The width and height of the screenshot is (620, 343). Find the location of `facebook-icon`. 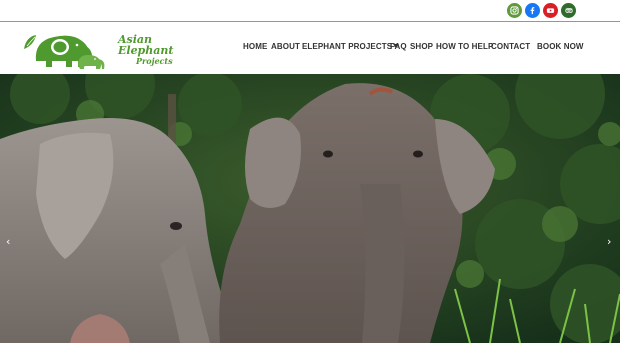

facebook-icon is located at coordinates (532, 10).